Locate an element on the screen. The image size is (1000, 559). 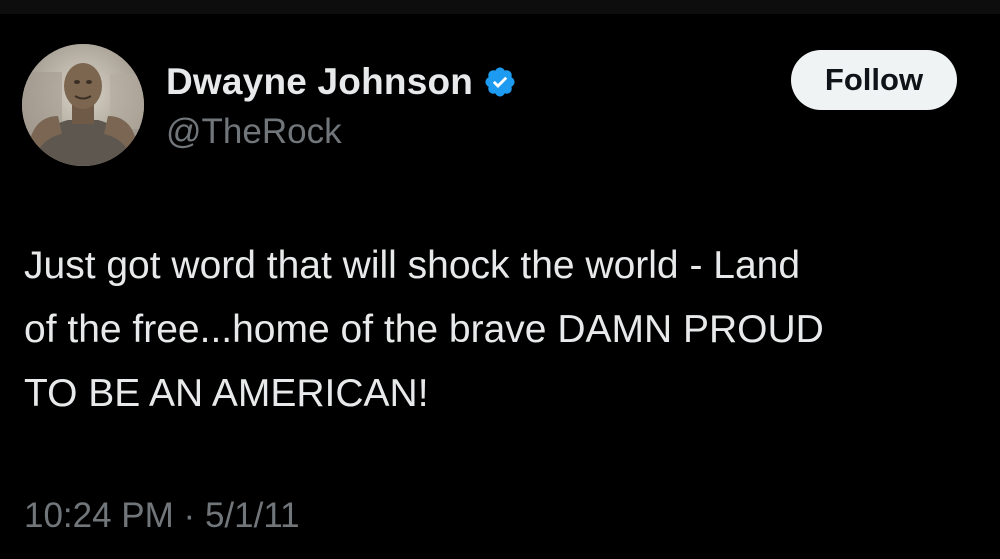
follow-button: Follow is located at coordinates (874, 80).